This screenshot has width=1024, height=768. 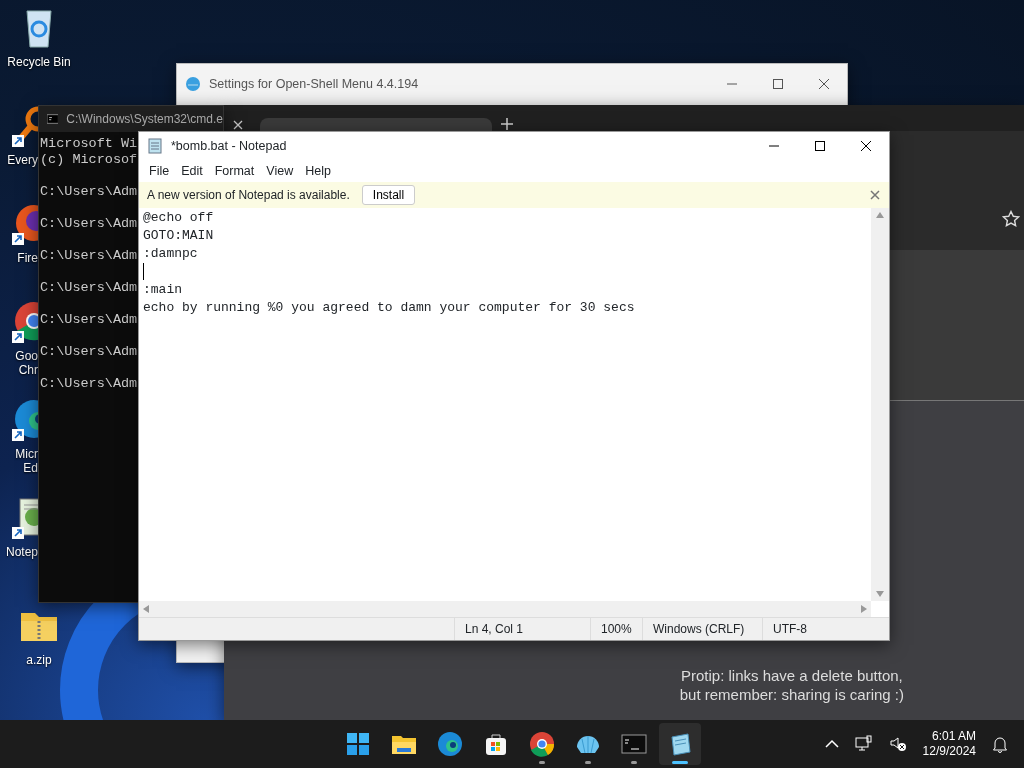 What do you see at coordinates (542, 744) in the screenshot?
I see `chrome-icon` at bounding box center [542, 744].